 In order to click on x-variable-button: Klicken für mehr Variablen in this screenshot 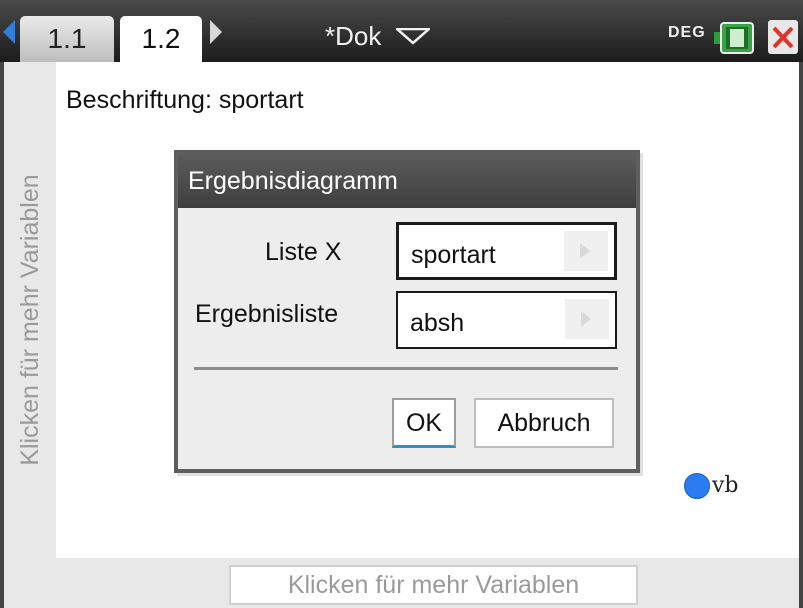, I will do `click(433, 585)`.